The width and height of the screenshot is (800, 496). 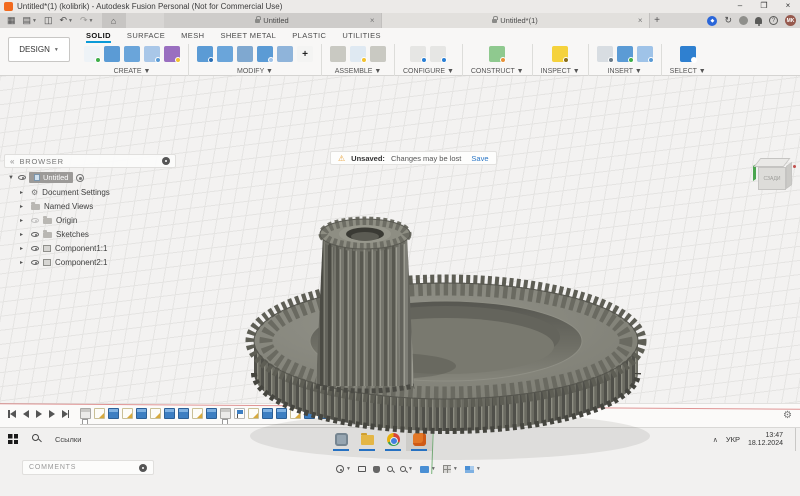 I want to click on ribbon-tab-utilities: UTILITIES, so click(x=361, y=36).